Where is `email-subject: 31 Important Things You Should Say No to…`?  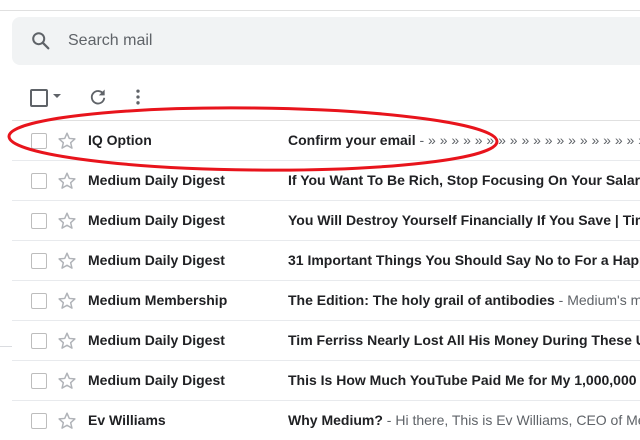
email-subject: 31 Important Things You Should Say No to… is located at coordinates (464, 260).